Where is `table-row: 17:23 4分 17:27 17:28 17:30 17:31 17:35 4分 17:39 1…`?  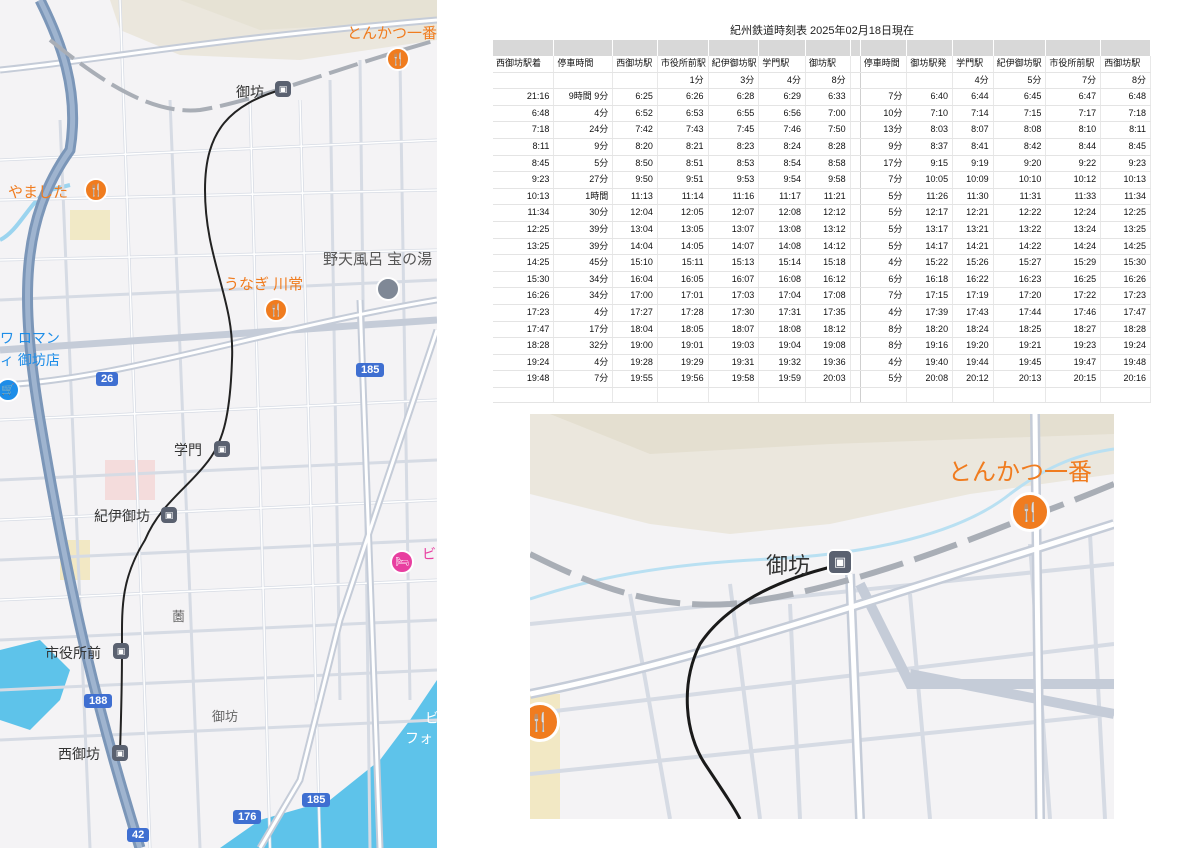
table-row: 17:23 4分 17:27 17:28 17:30 17:31 17:35 4分 17:39 1… is located at coordinates (822, 313).